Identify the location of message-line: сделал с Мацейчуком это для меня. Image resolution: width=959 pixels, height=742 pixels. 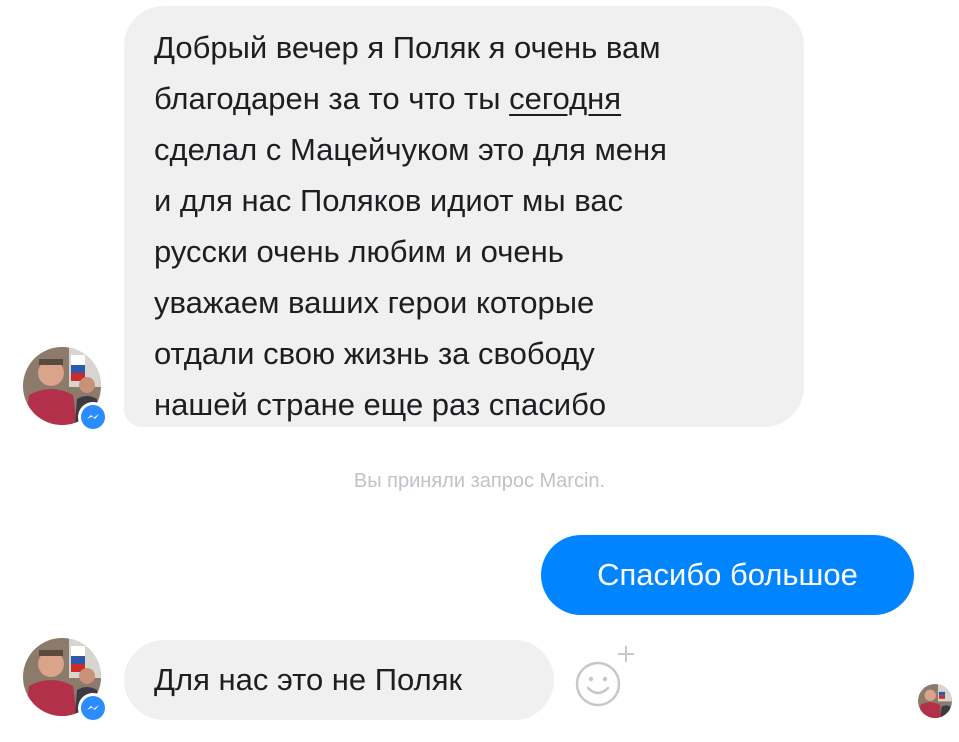
(410, 149).